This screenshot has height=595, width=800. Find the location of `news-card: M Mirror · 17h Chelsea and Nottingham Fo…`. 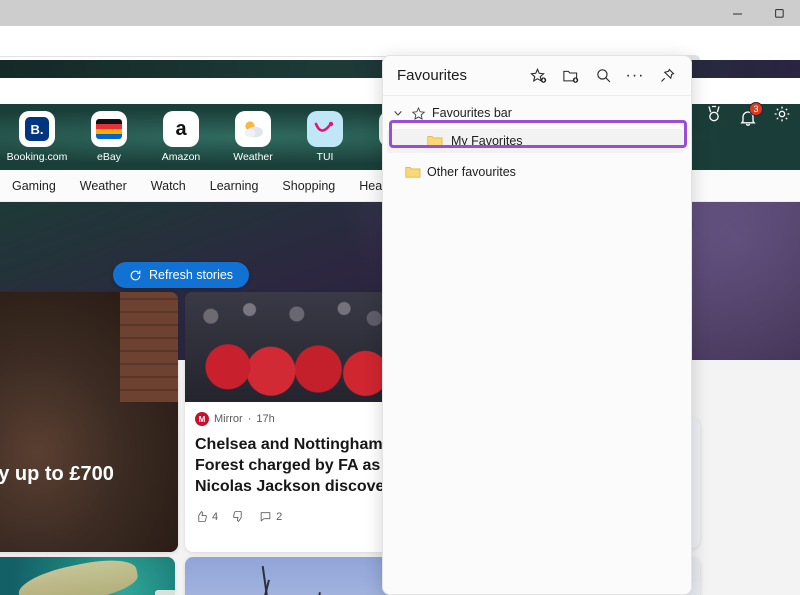

news-card: M Mirror · 17h Chelsea and Nottingham Fo… is located at coordinates (292, 422).